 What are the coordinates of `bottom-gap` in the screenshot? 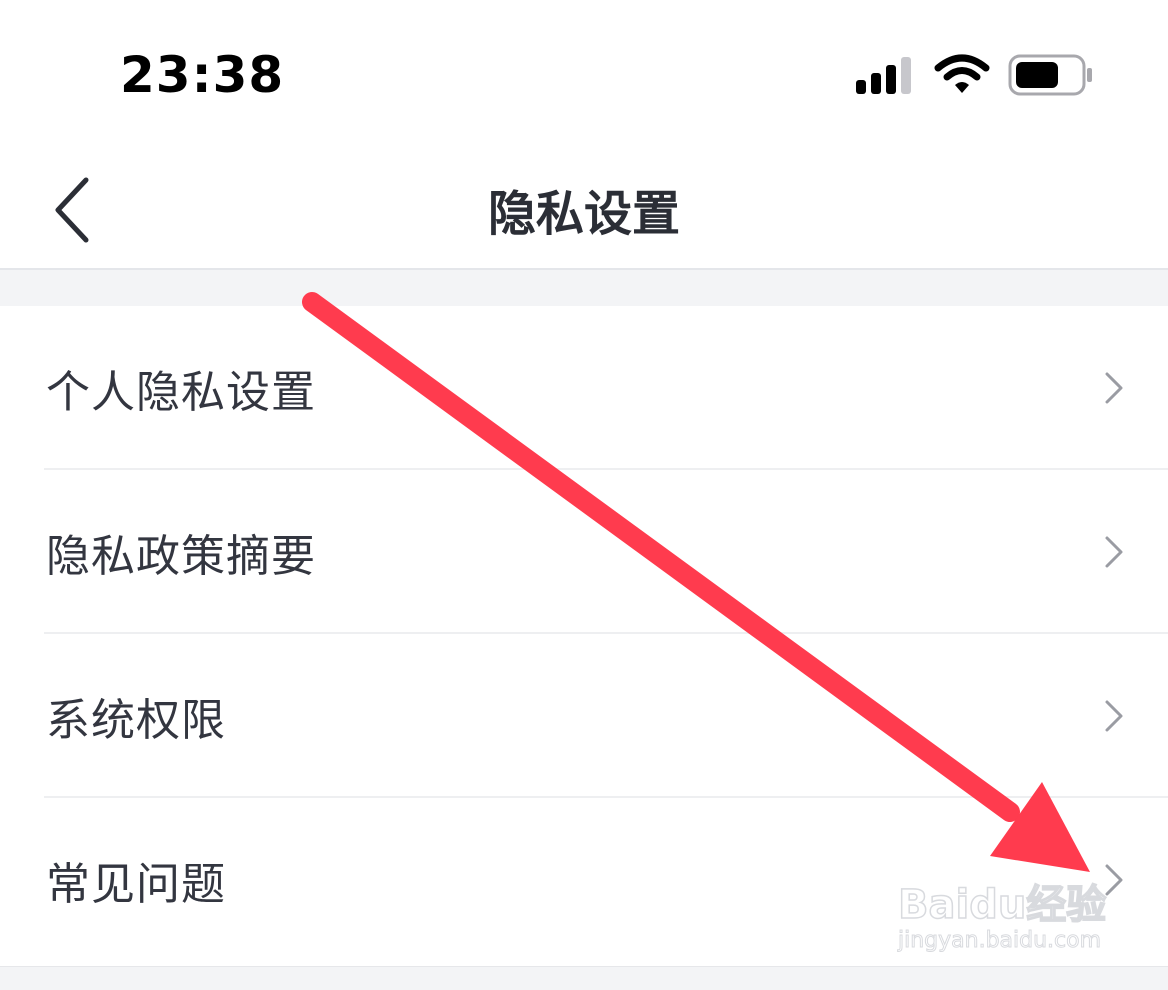 It's located at (584, 978).